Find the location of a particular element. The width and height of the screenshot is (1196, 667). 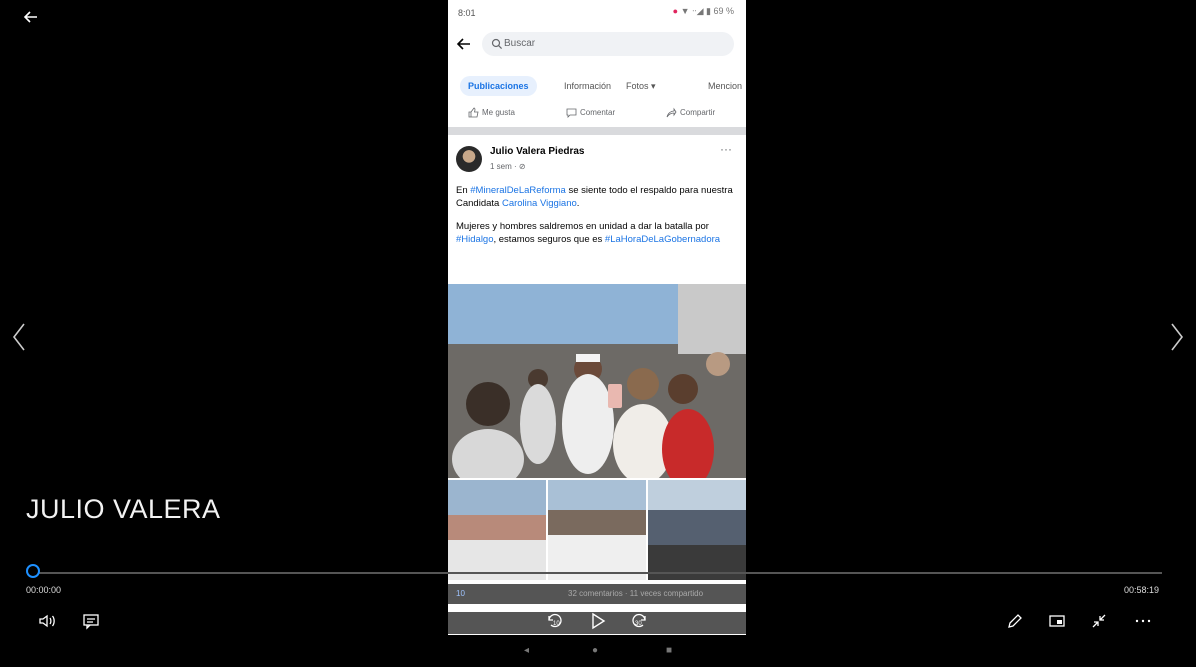

skip-forward-30-icon: 30 is located at coordinates (639, 621).